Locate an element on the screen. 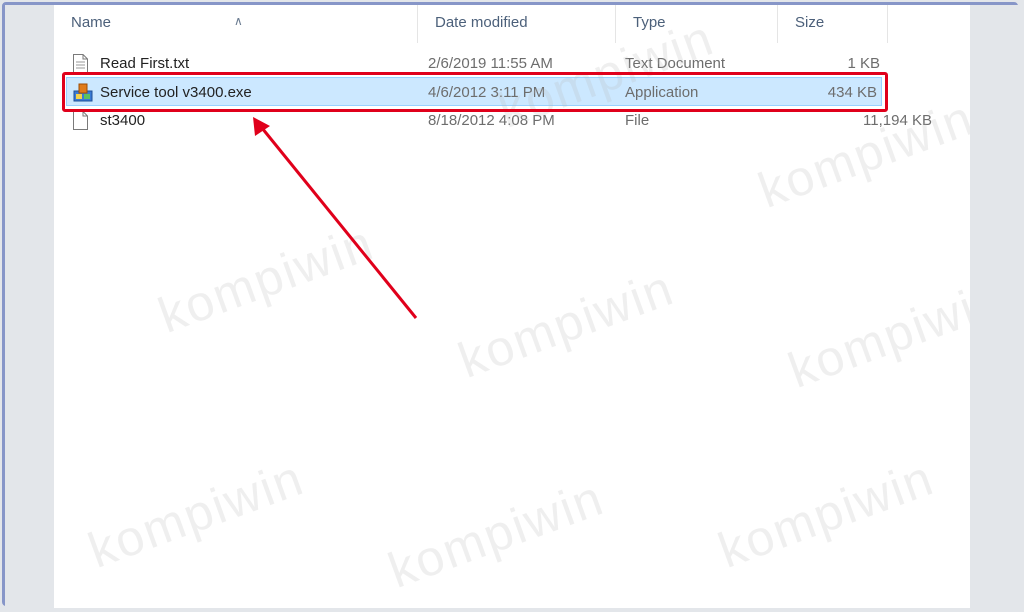  file-type: Application is located at coordinates (662, 92).